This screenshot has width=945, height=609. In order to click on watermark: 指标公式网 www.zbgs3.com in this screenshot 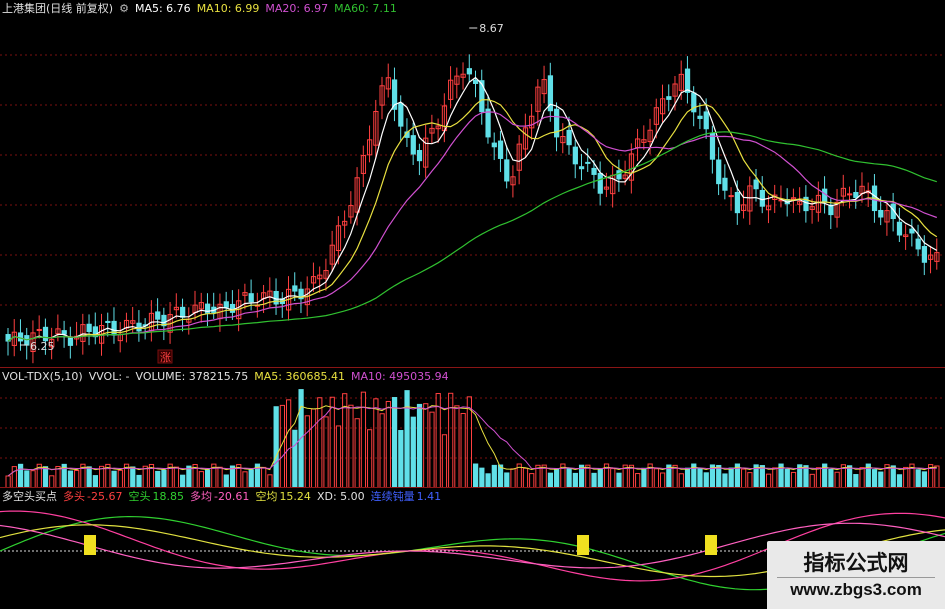, I will do `click(856, 575)`.